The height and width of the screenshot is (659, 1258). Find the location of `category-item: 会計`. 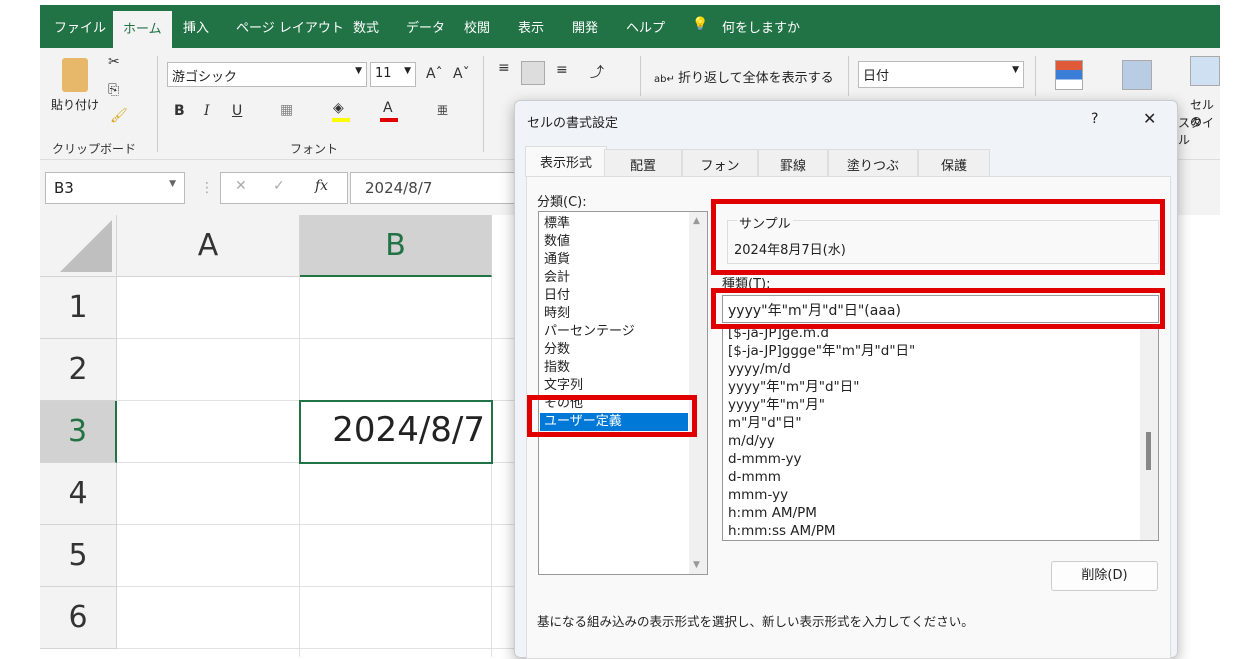

category-item: 会計 is located at coordinates (614, 278).